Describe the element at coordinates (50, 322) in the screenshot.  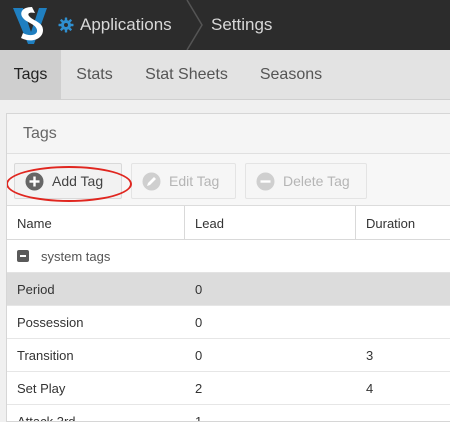
I see `cell-name: Possession` at that location.